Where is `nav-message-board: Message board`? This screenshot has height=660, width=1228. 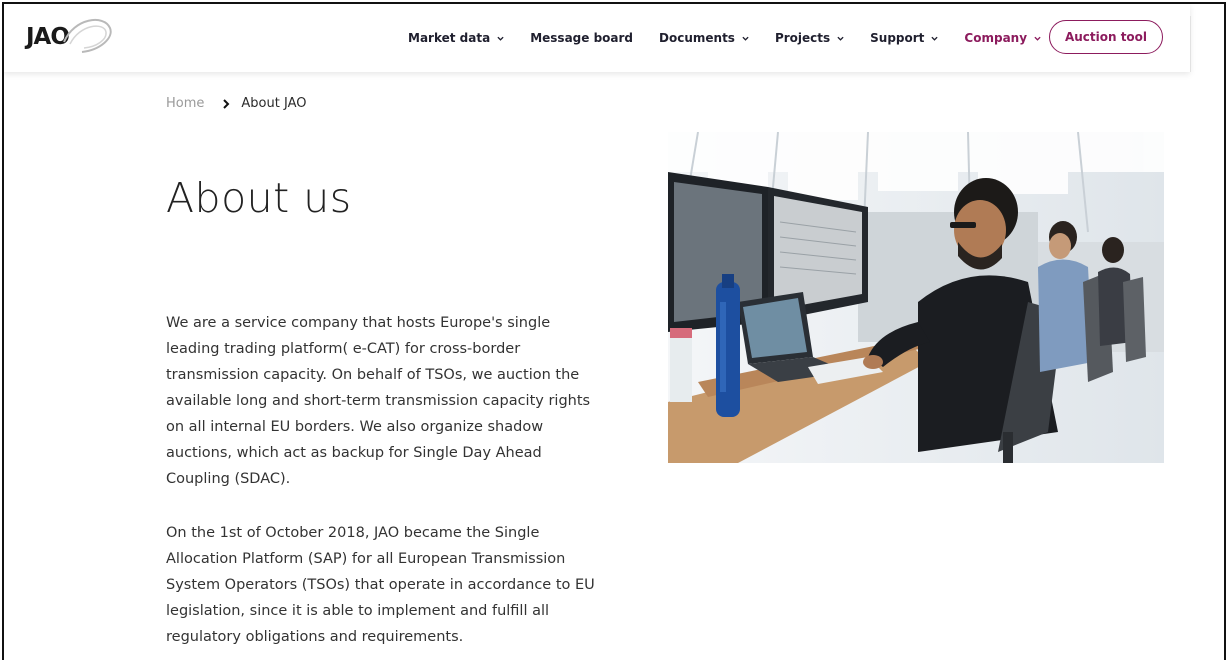
nav-message-board: Message board is located at coordinates (581, 38).